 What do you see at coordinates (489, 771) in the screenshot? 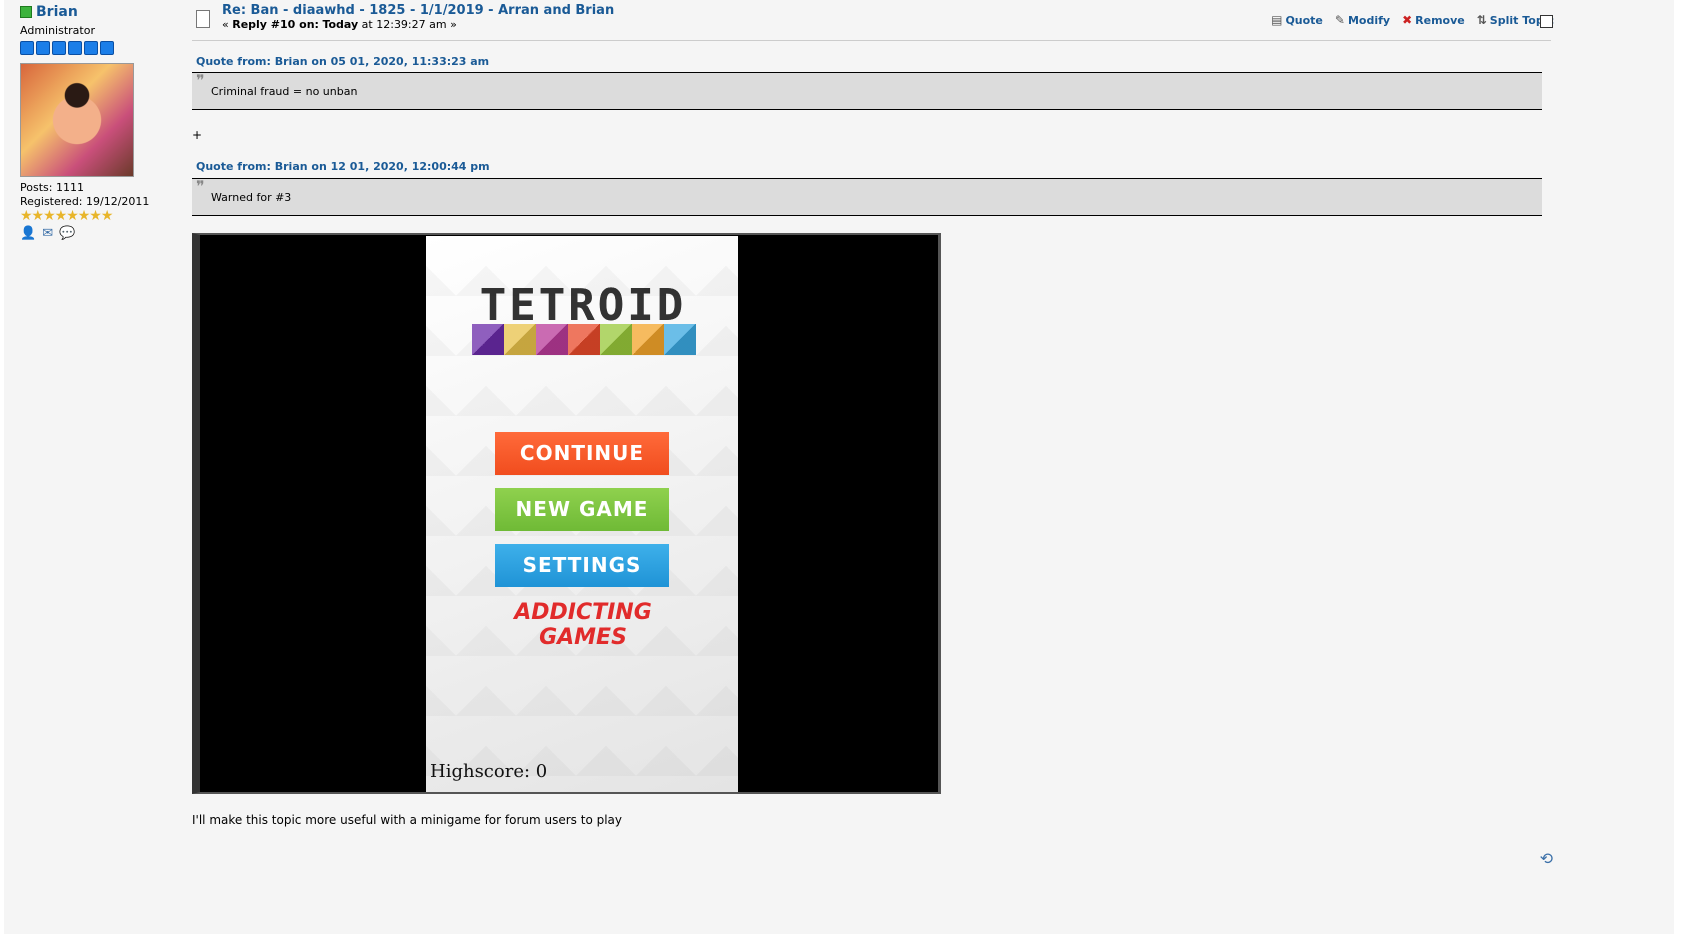
I see `highscore-text: Highscore: 0` at bounding box center [489, 771].